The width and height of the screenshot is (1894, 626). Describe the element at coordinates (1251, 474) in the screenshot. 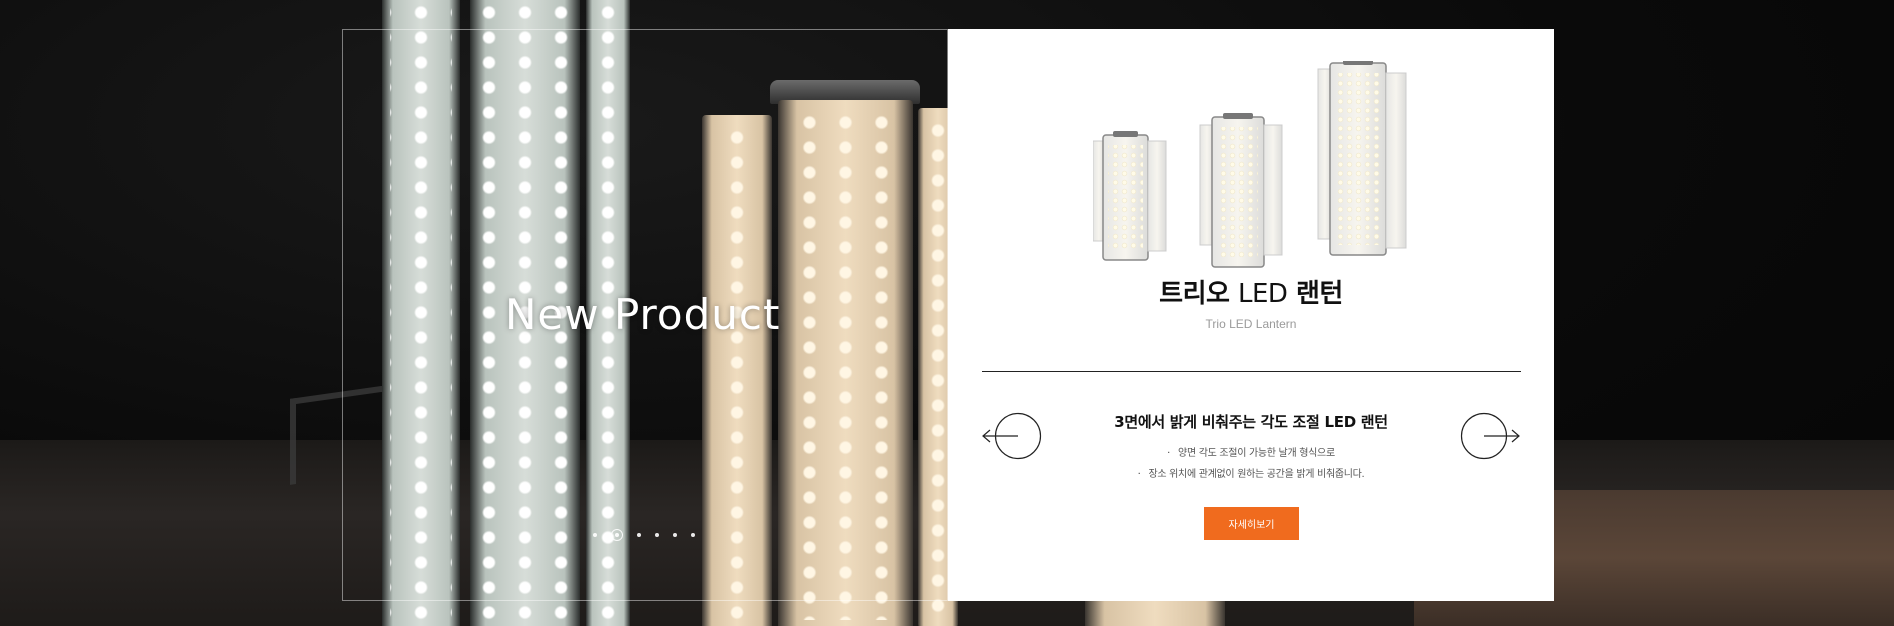

I see `feature-item: 장소 위치에 관계없이 원하는 공간을 밝게 비춰줍니다.` at that location.